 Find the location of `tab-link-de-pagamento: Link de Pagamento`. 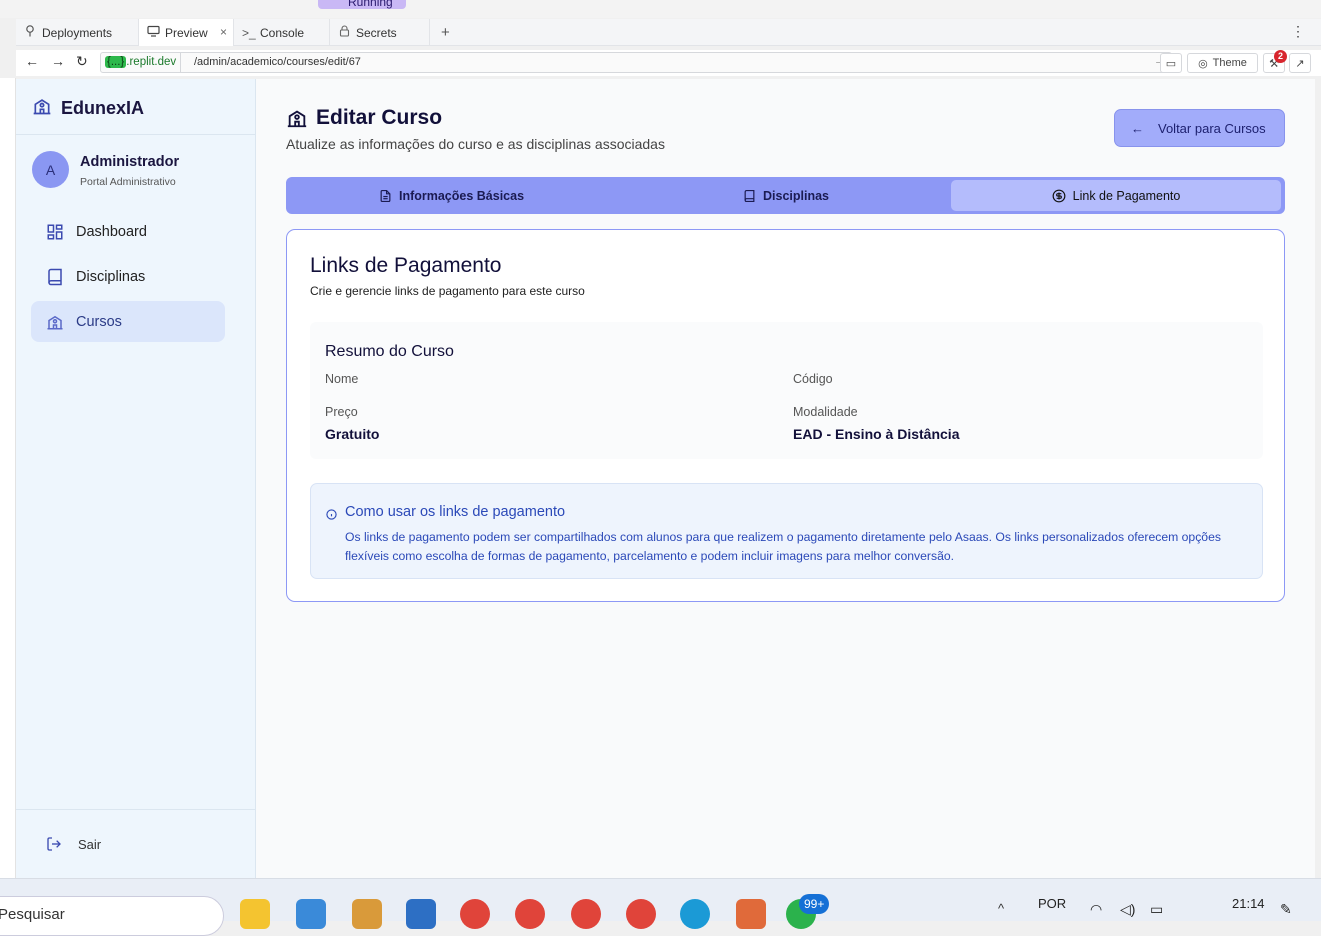

tab-link-de-pagamento: Link de Pagamento is located at coordinates (1116, 195).